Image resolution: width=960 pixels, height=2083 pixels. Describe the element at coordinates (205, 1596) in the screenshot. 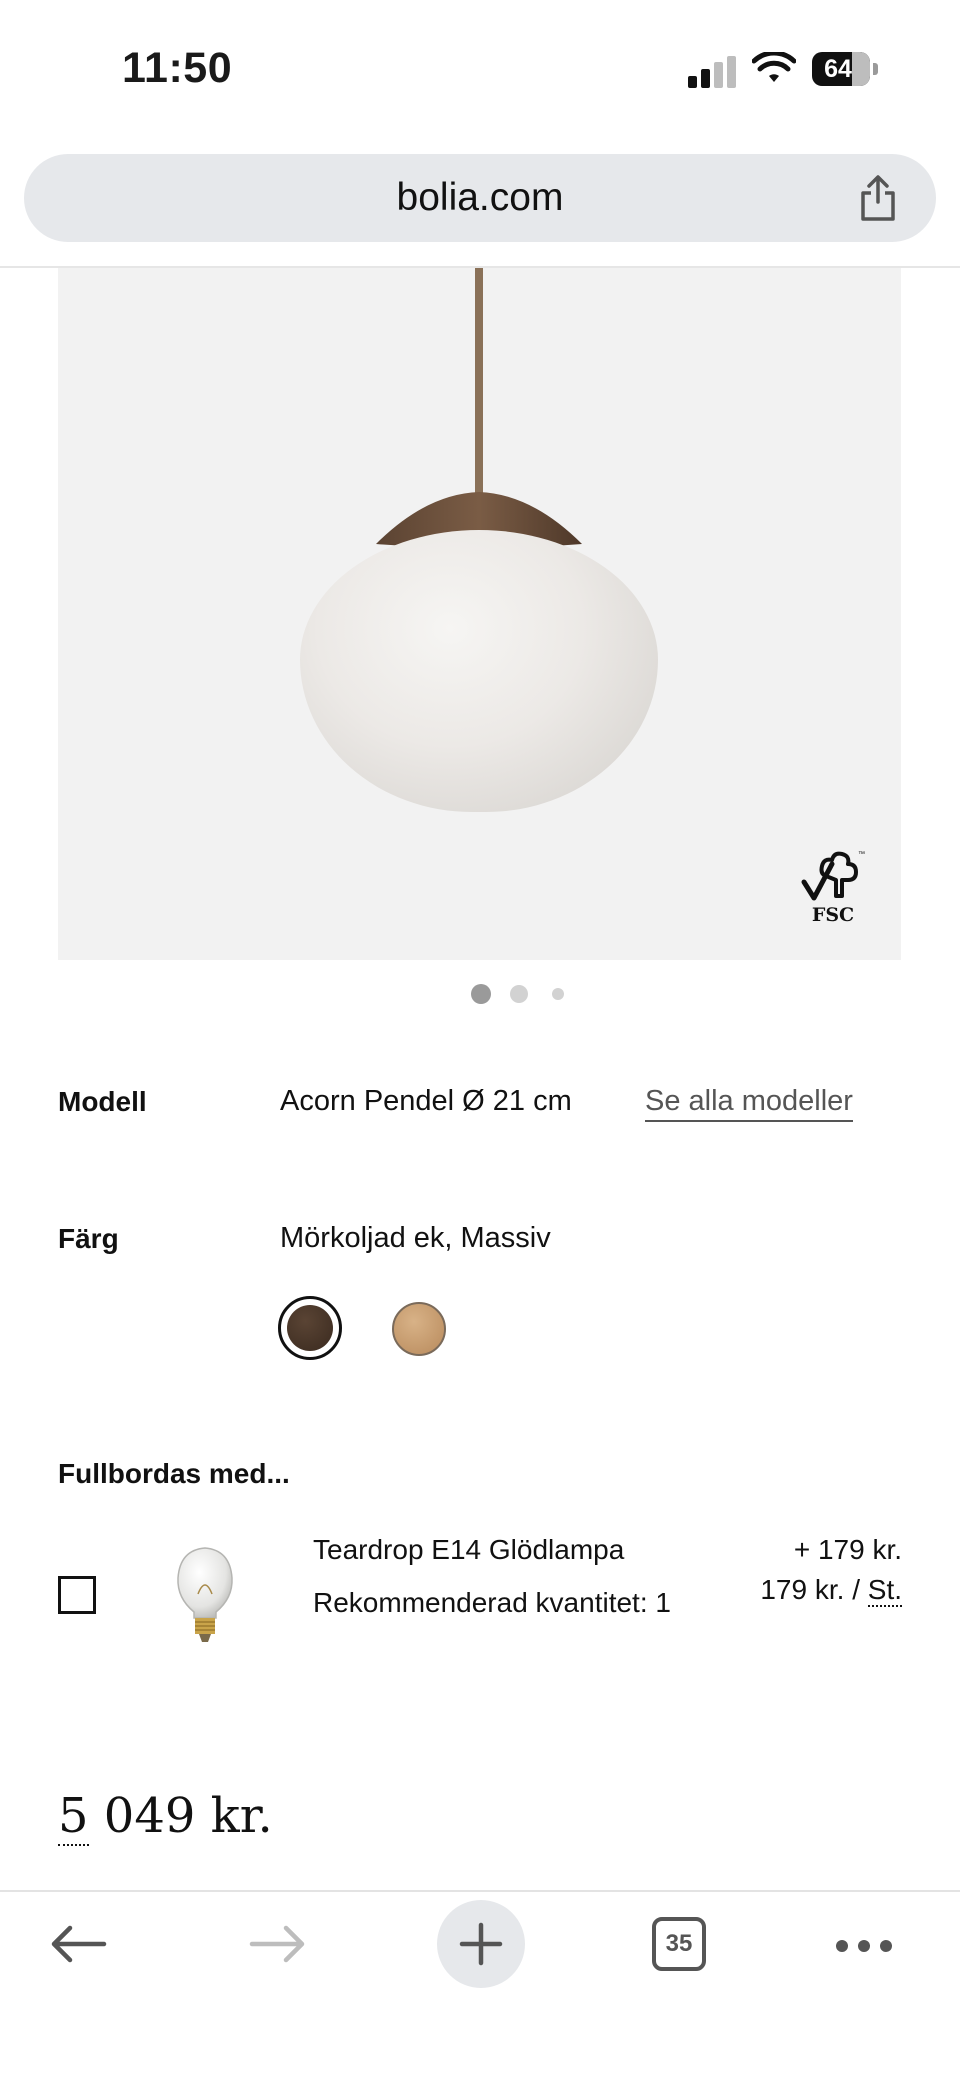

I see `bulb-image` at that location.